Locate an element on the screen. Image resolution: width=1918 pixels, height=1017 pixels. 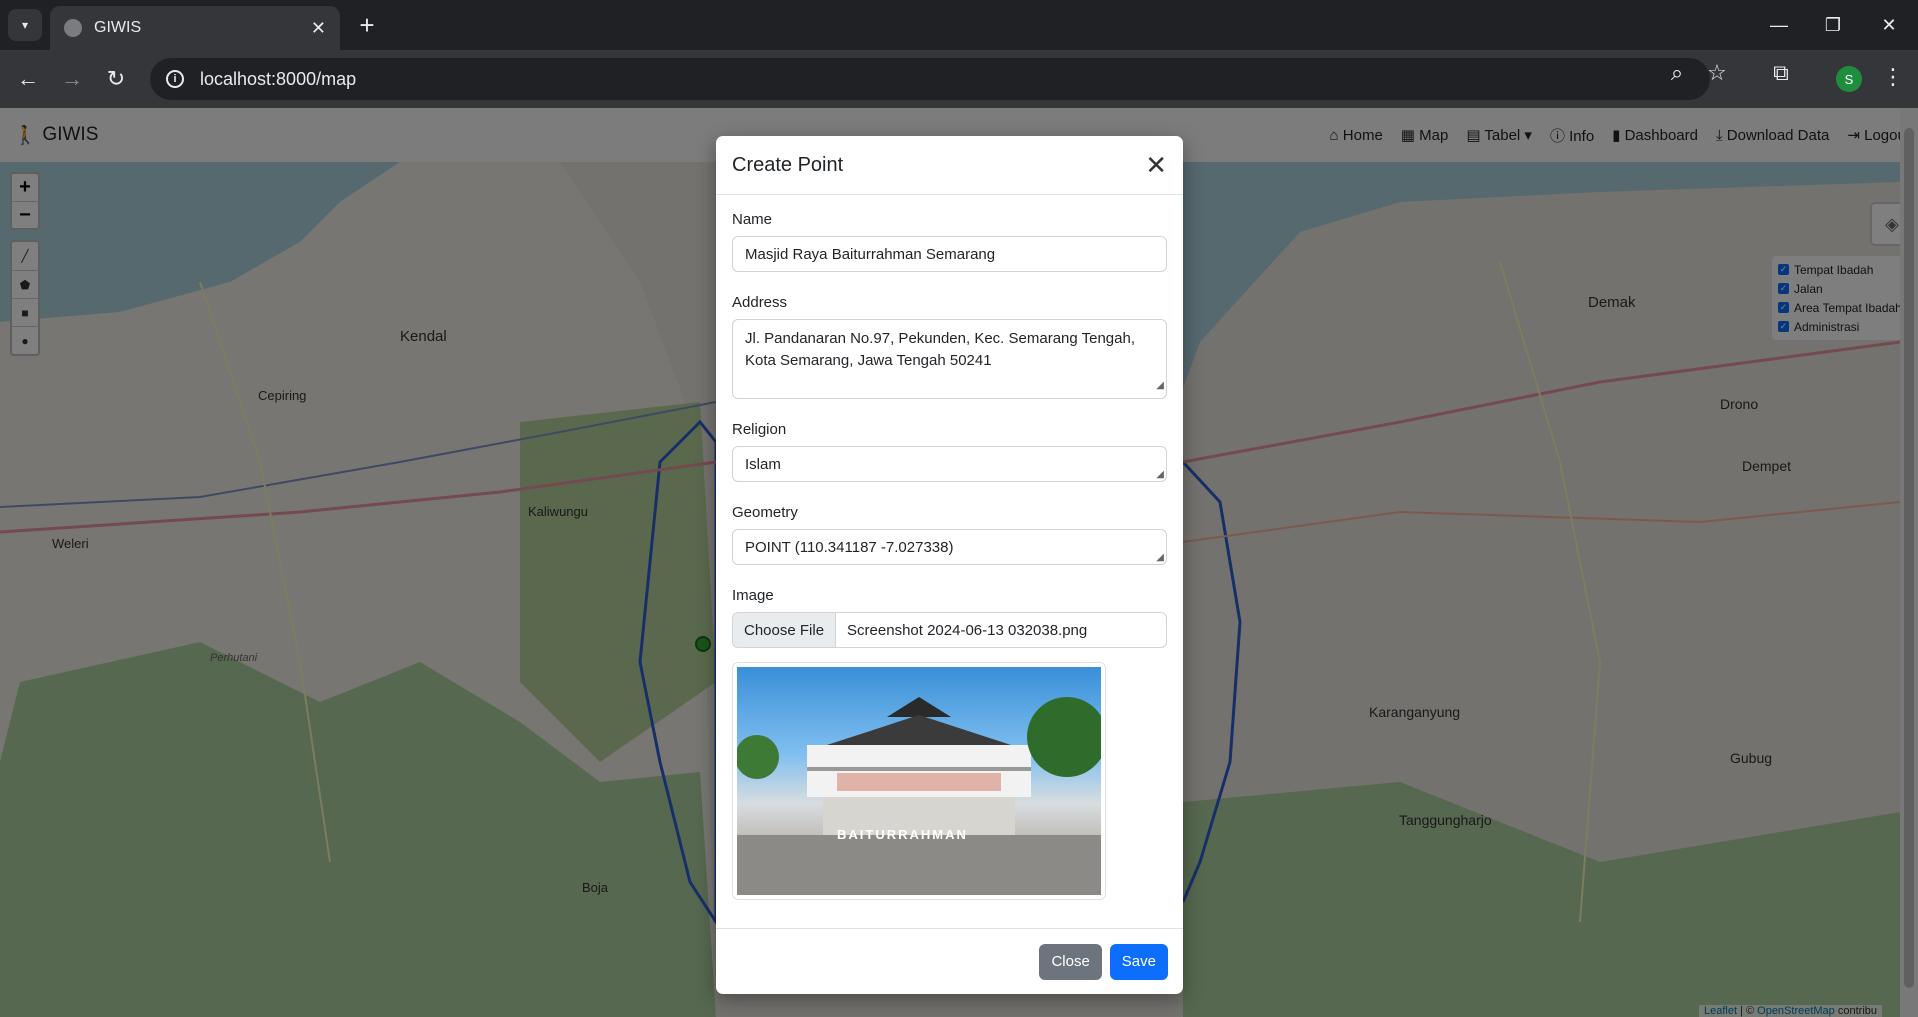
back-button: ← is located at coordinates (28, 79).